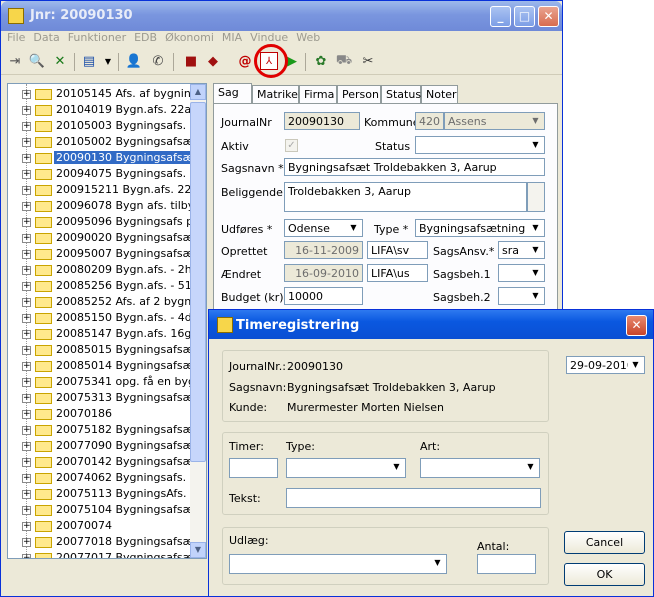  I want to click on beliggende-field: Troldebakken 3, Aarup, so click(405, 197).